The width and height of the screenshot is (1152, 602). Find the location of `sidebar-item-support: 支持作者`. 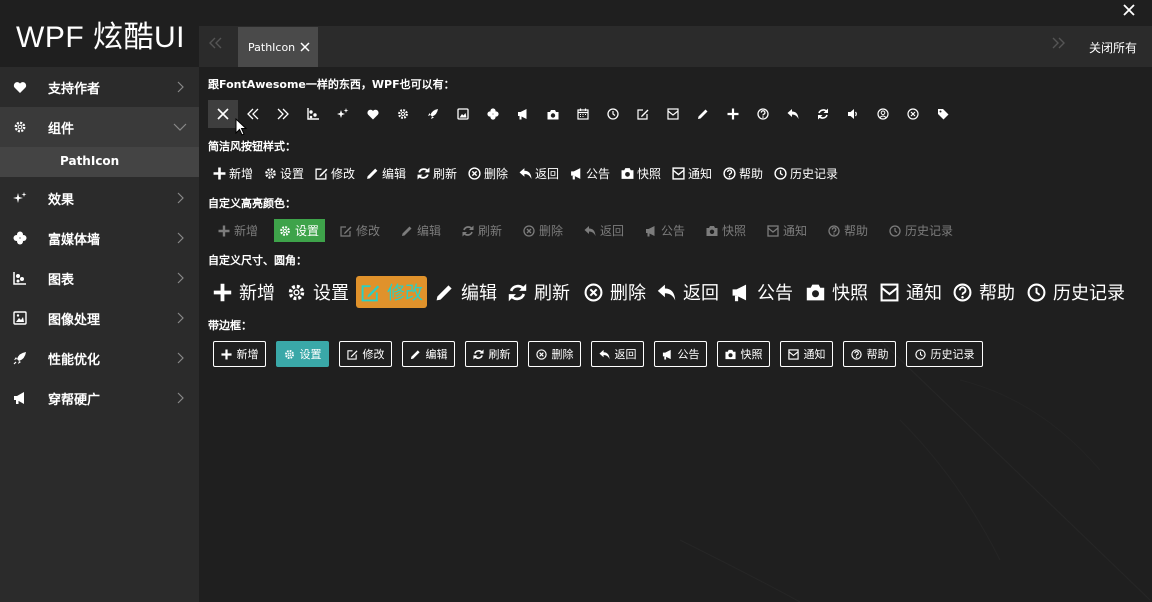

sidebar-item-support: 支持作者 is located at coordinates (99, 87).